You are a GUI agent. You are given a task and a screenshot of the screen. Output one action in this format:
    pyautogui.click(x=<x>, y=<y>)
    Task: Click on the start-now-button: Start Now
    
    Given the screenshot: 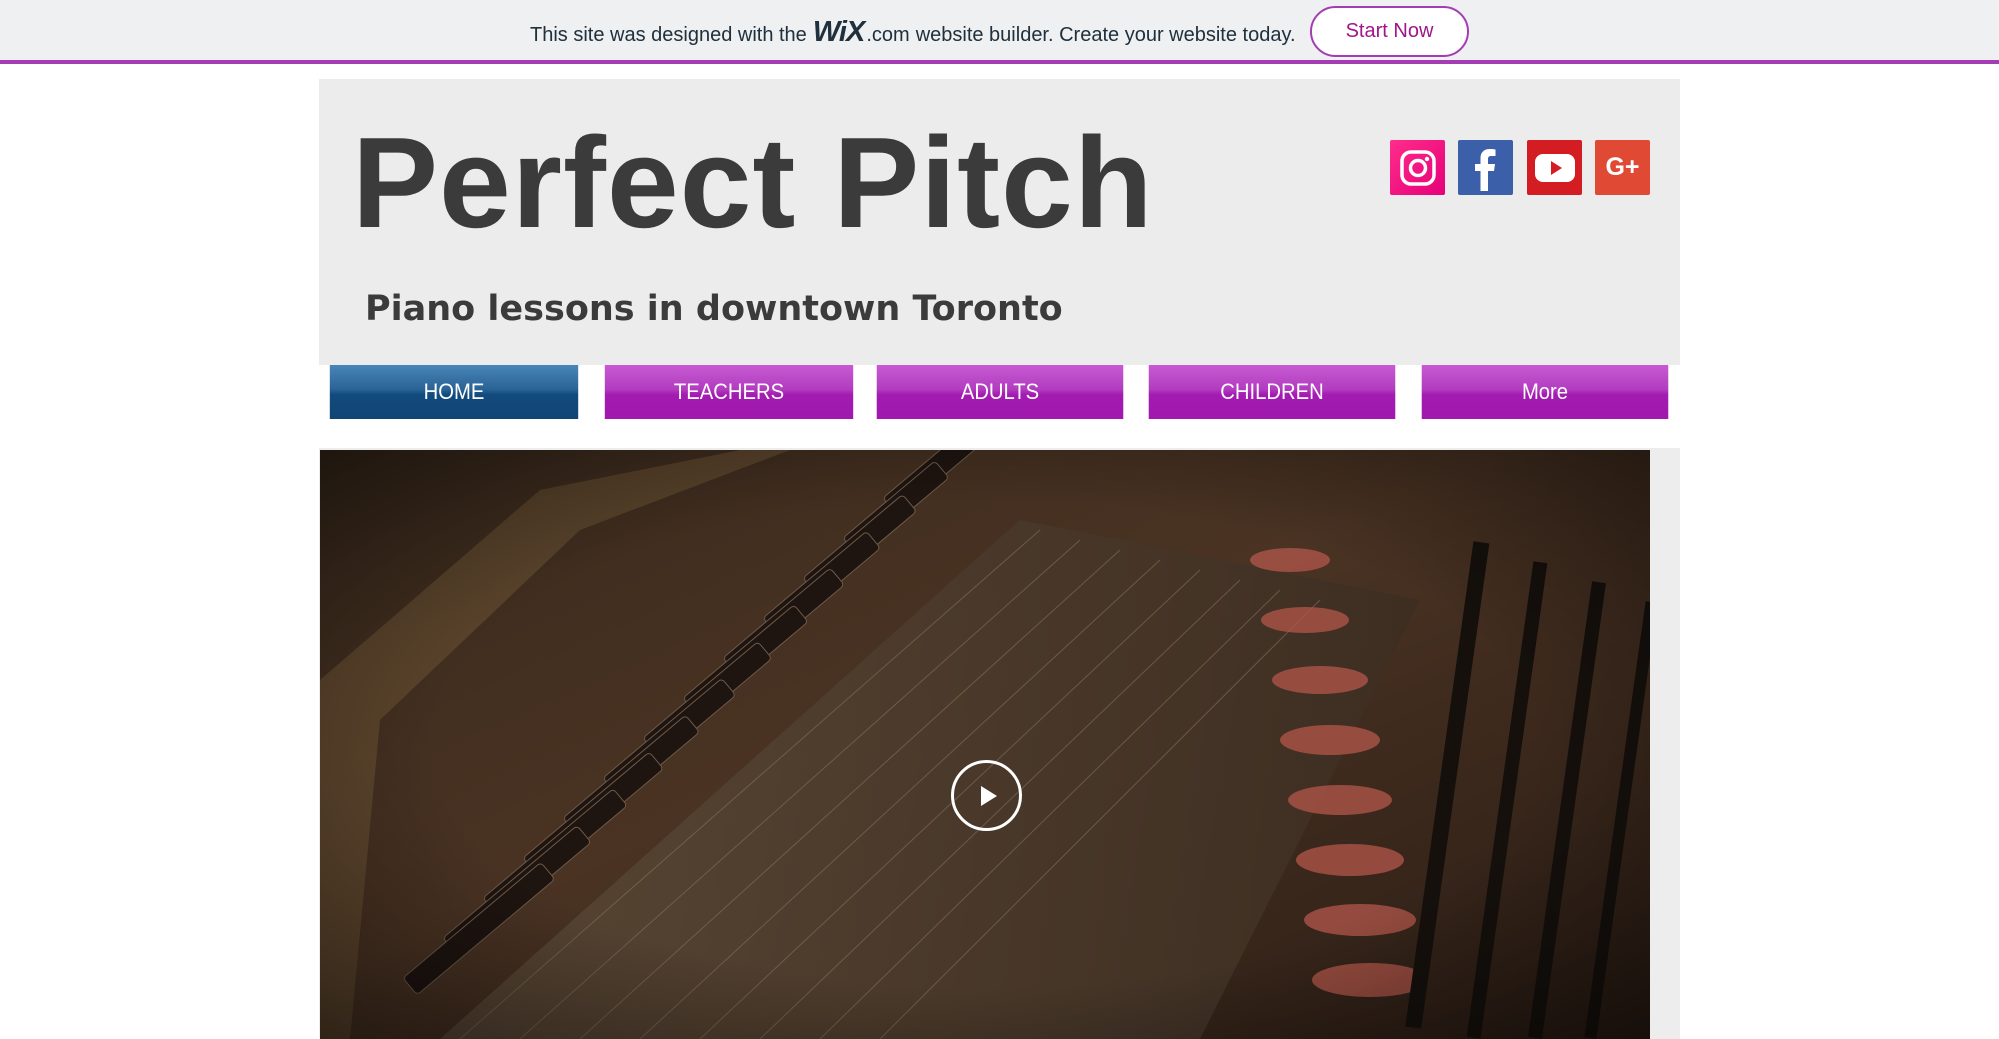 What is the action you would take?
    pyautogui.click(x=1389, y=31)
    